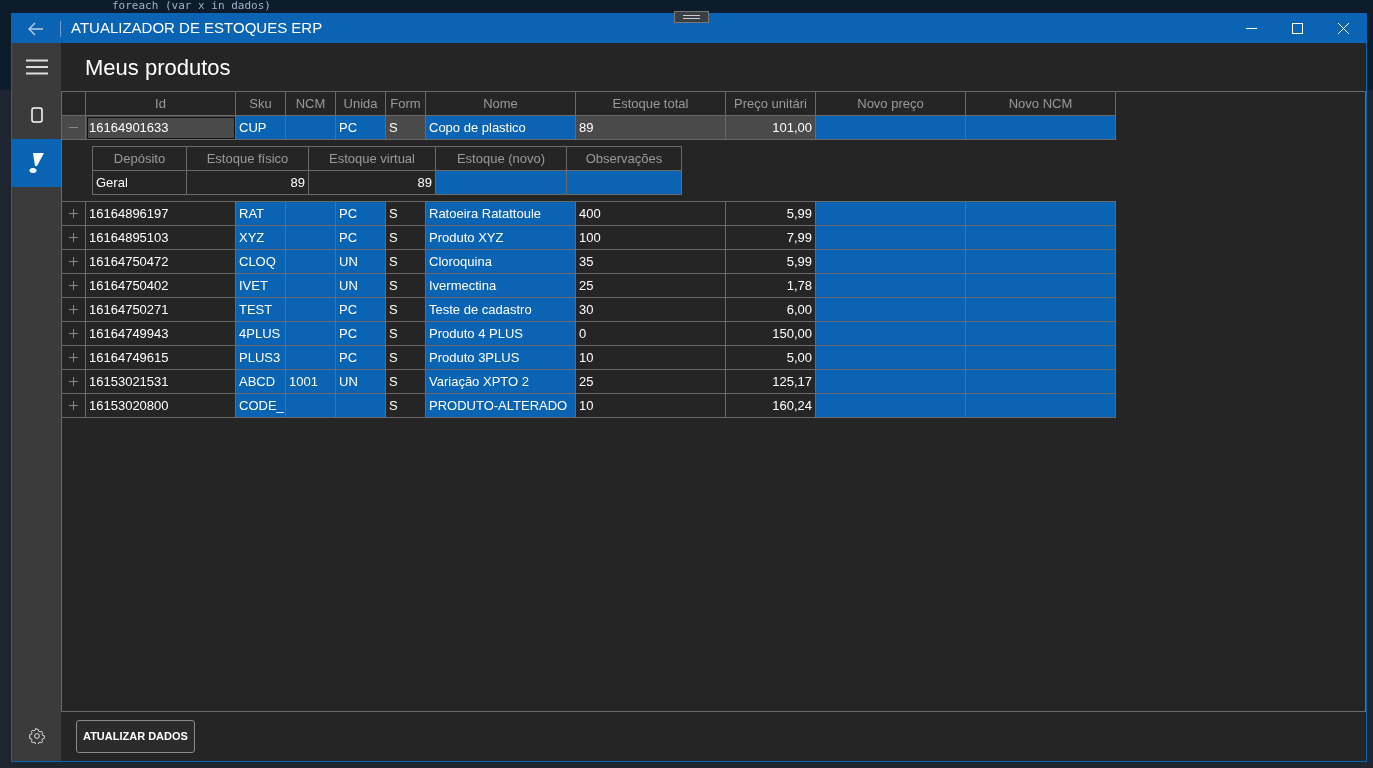  What do you see at coordinates (501, 238) in the screenshot?
I see `table-cell: Produto XYZ` at bounding box center [501, 238].